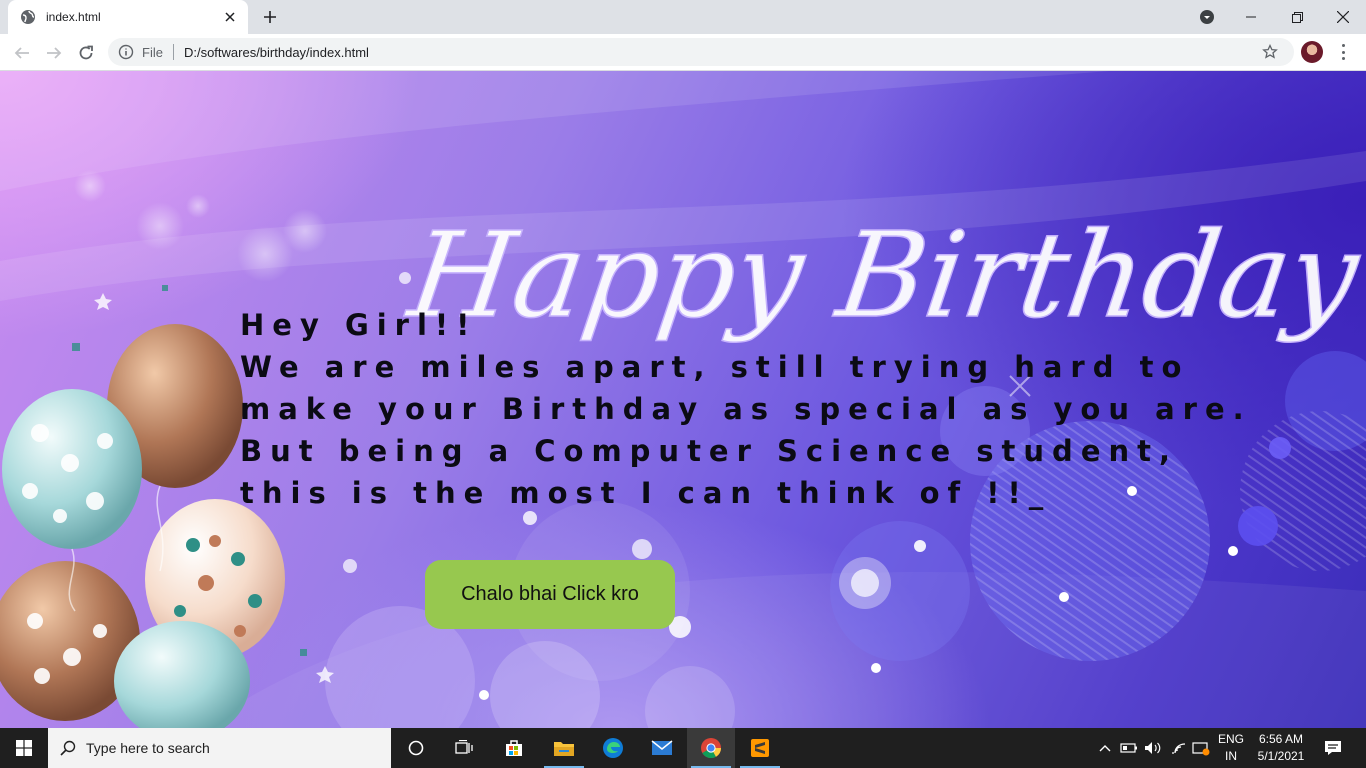 The image size is (1366, 768). Describe the element at coordinates (1343, 52) in the screenshot. I see `browser-menu-icon` at that location.